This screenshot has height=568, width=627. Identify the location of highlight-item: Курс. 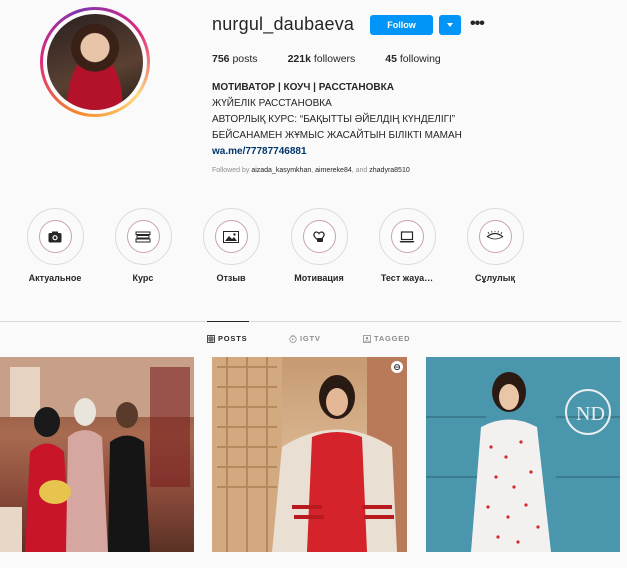
(143, 245).